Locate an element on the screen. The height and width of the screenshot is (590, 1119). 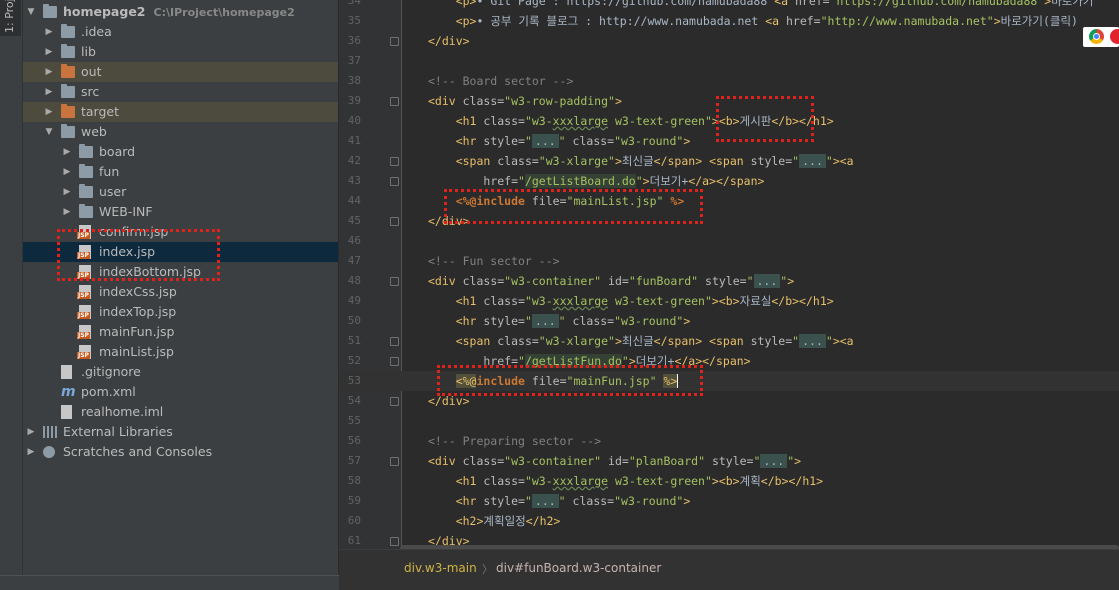
tree-item: ▶ .idea is located at coordinates (180, 32).